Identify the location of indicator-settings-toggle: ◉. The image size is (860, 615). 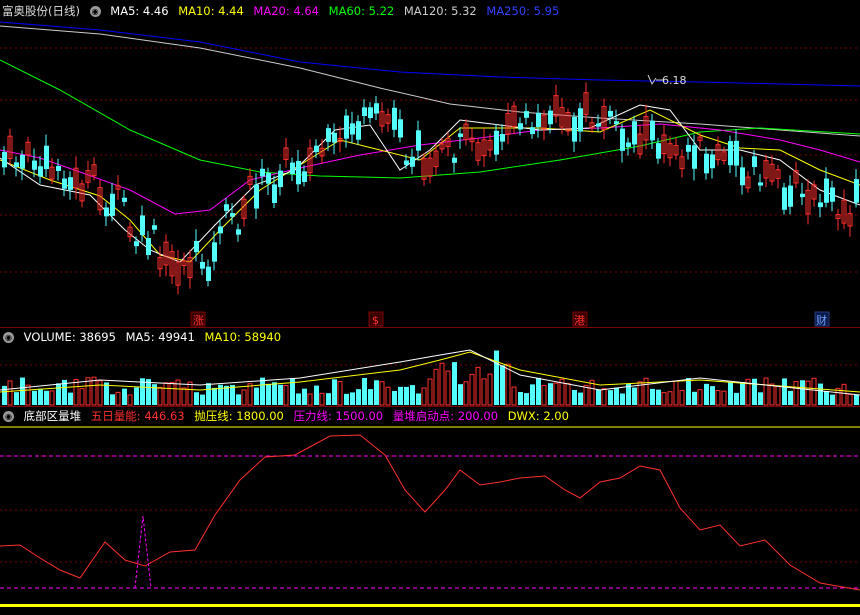
(8, 416).